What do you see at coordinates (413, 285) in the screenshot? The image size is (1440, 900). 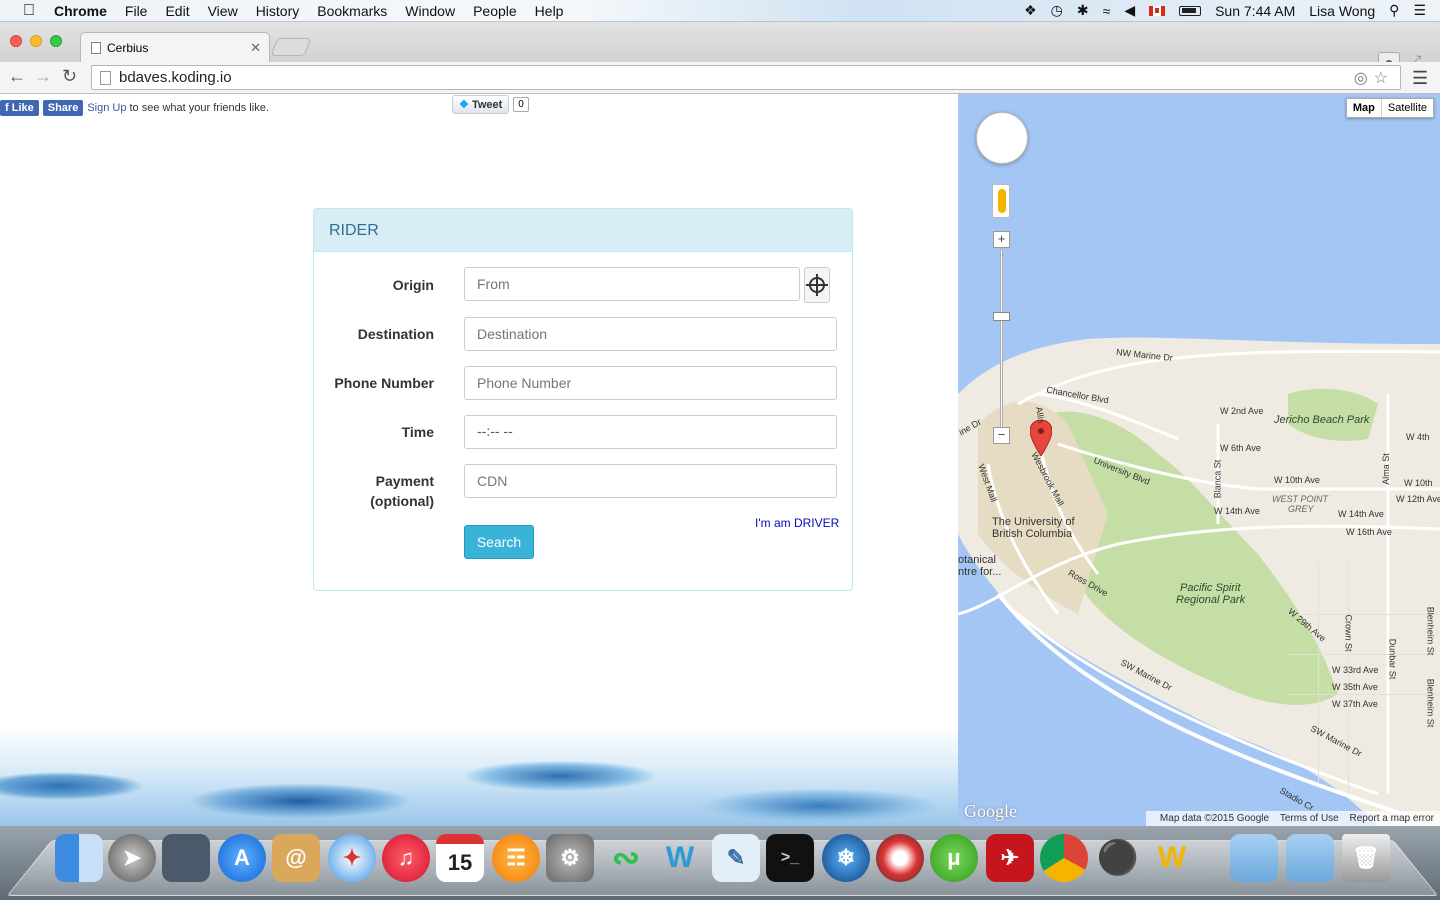 I see `origin-label: Origin` at bounding box center [413, 285].